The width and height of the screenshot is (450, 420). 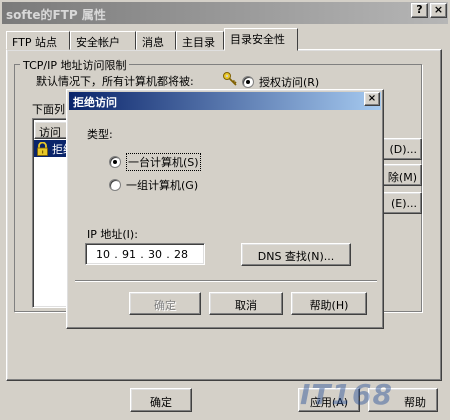 What do you see at coordinates (346, 394) in the screenshot?
I see `watermark-logo: IT168` at bounding box center [346, 394].